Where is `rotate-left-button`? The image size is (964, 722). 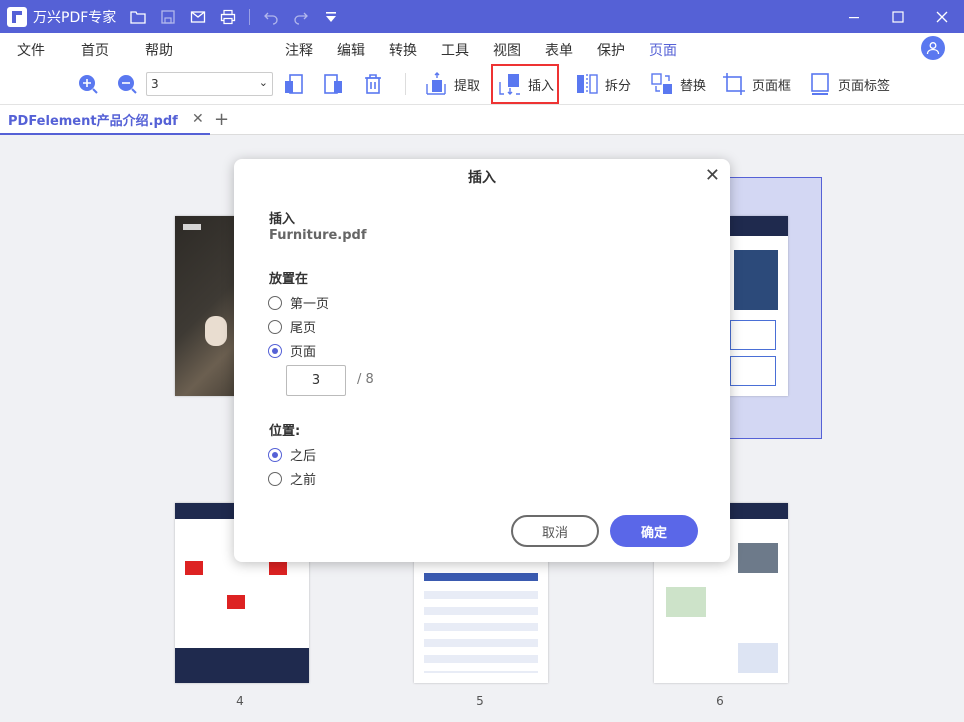
rotate-left-button is located at coordinates (294, 84).